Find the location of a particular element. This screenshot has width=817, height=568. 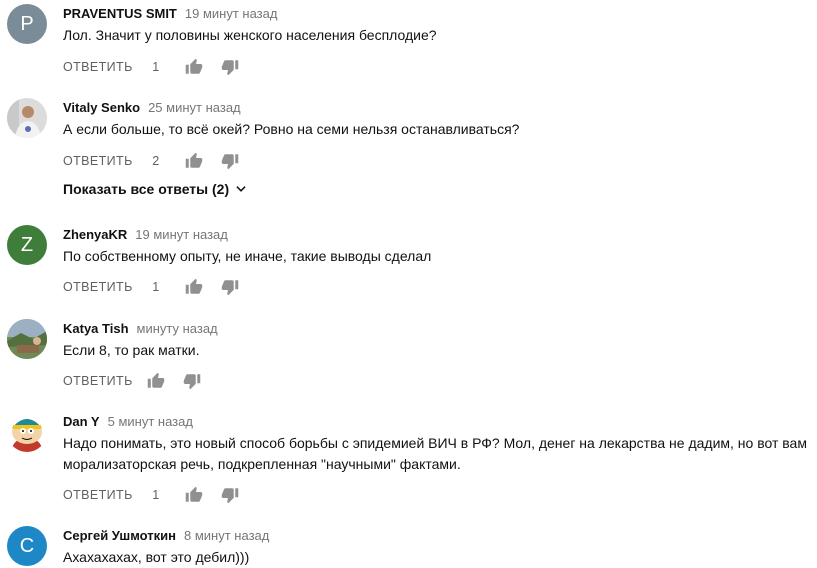

chevron-down-icon is located at coordinates (241, 189).